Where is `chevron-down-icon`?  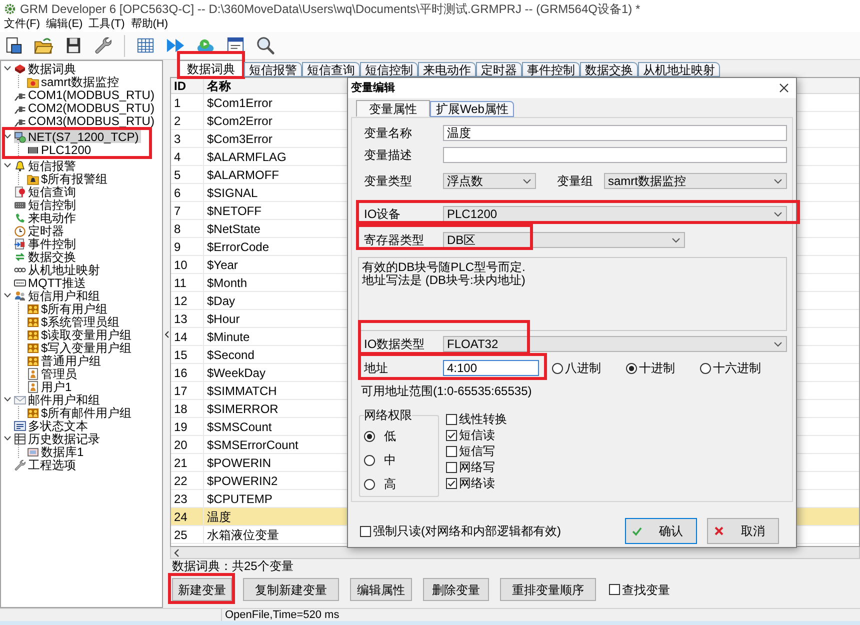
chevron-down-icon is located at coordinates (676, 240).